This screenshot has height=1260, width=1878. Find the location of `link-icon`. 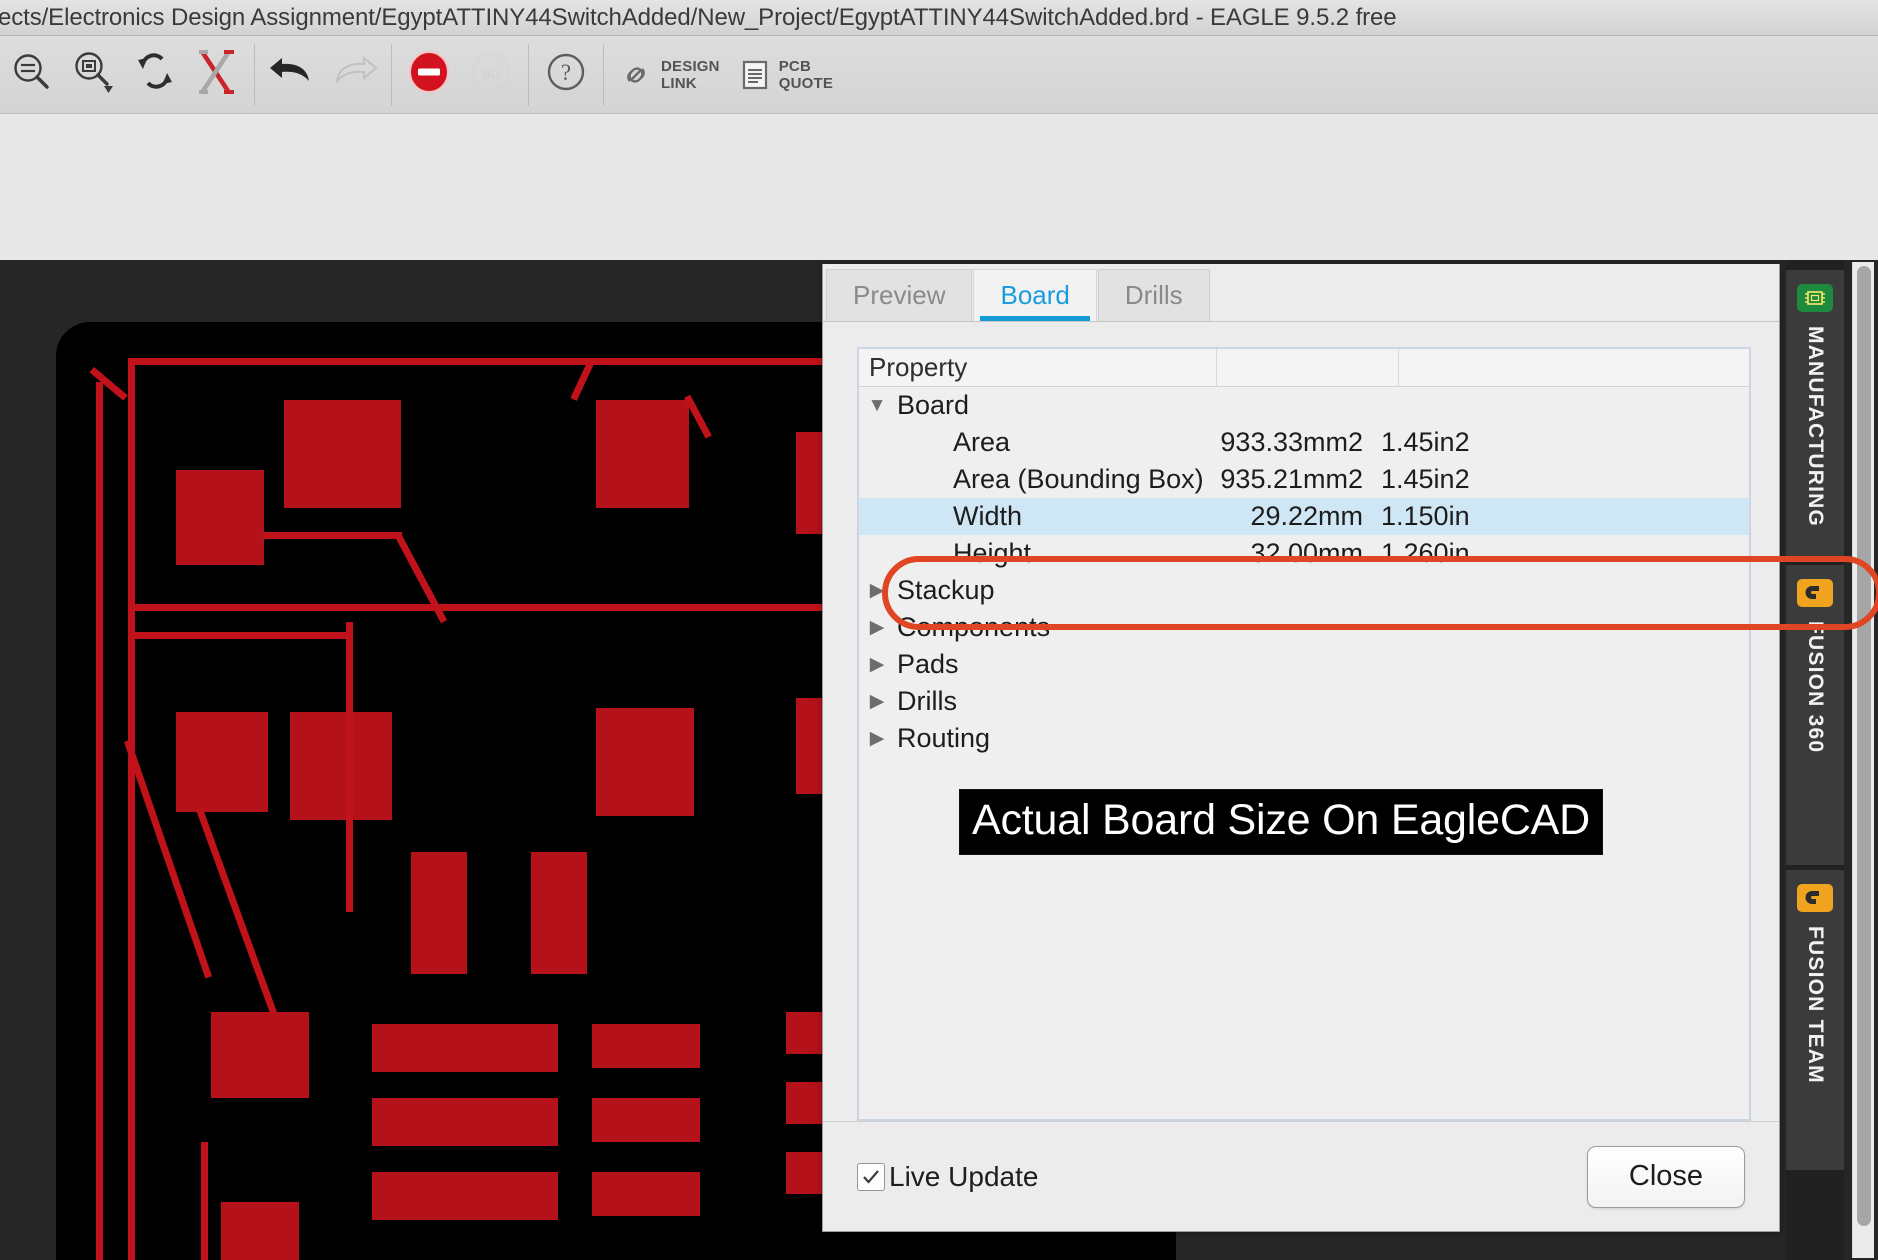

link-icon is located at coordinates (636, 75).